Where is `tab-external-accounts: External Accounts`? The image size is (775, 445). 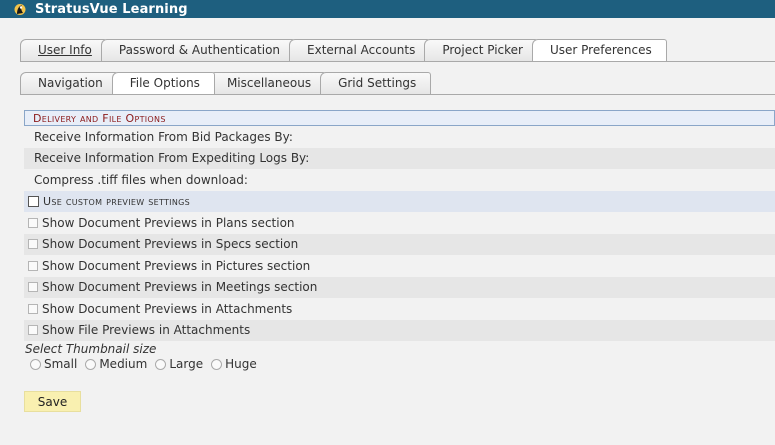 tab-external-accounts: External Accounts is located at coordinates (360, 50).